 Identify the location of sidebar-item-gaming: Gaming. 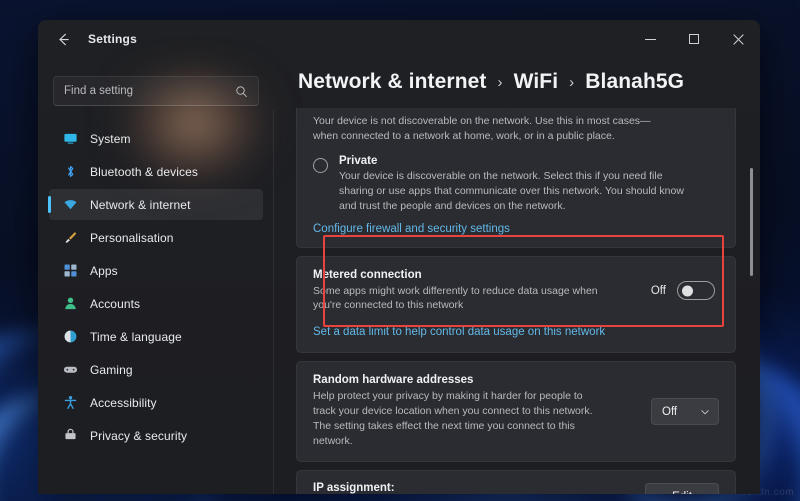
(156, 369).